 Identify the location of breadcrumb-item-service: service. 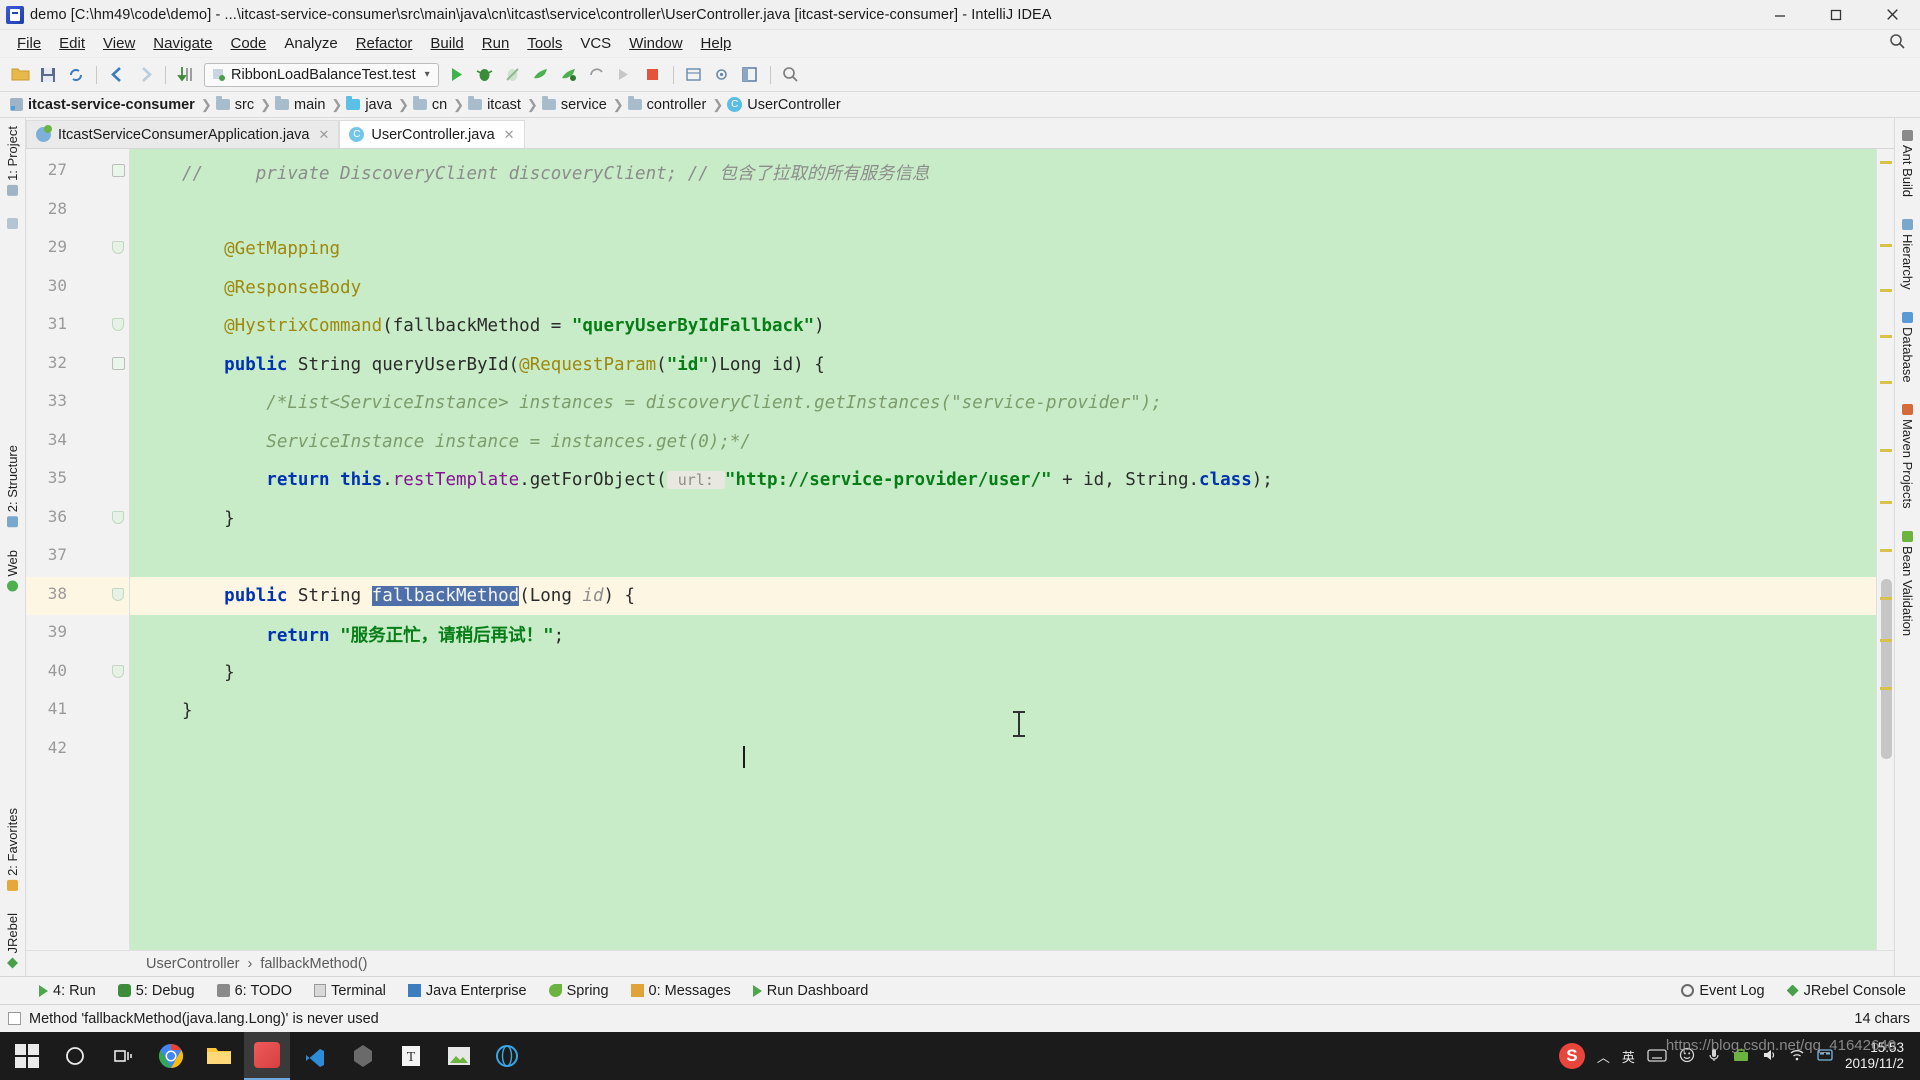
(575, 104).